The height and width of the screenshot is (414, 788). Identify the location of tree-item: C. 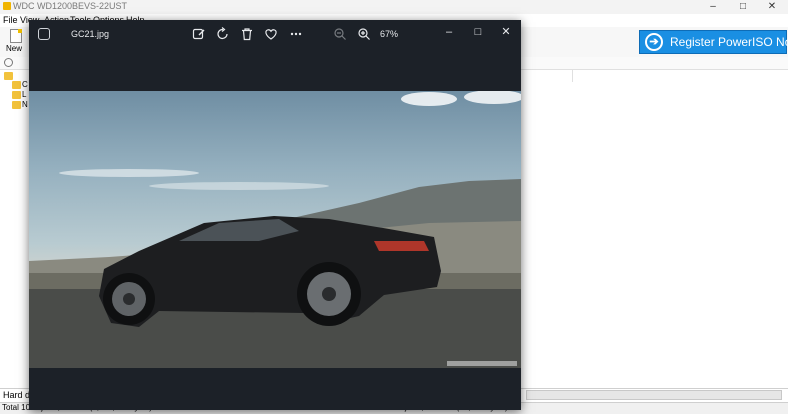
(20, 85).